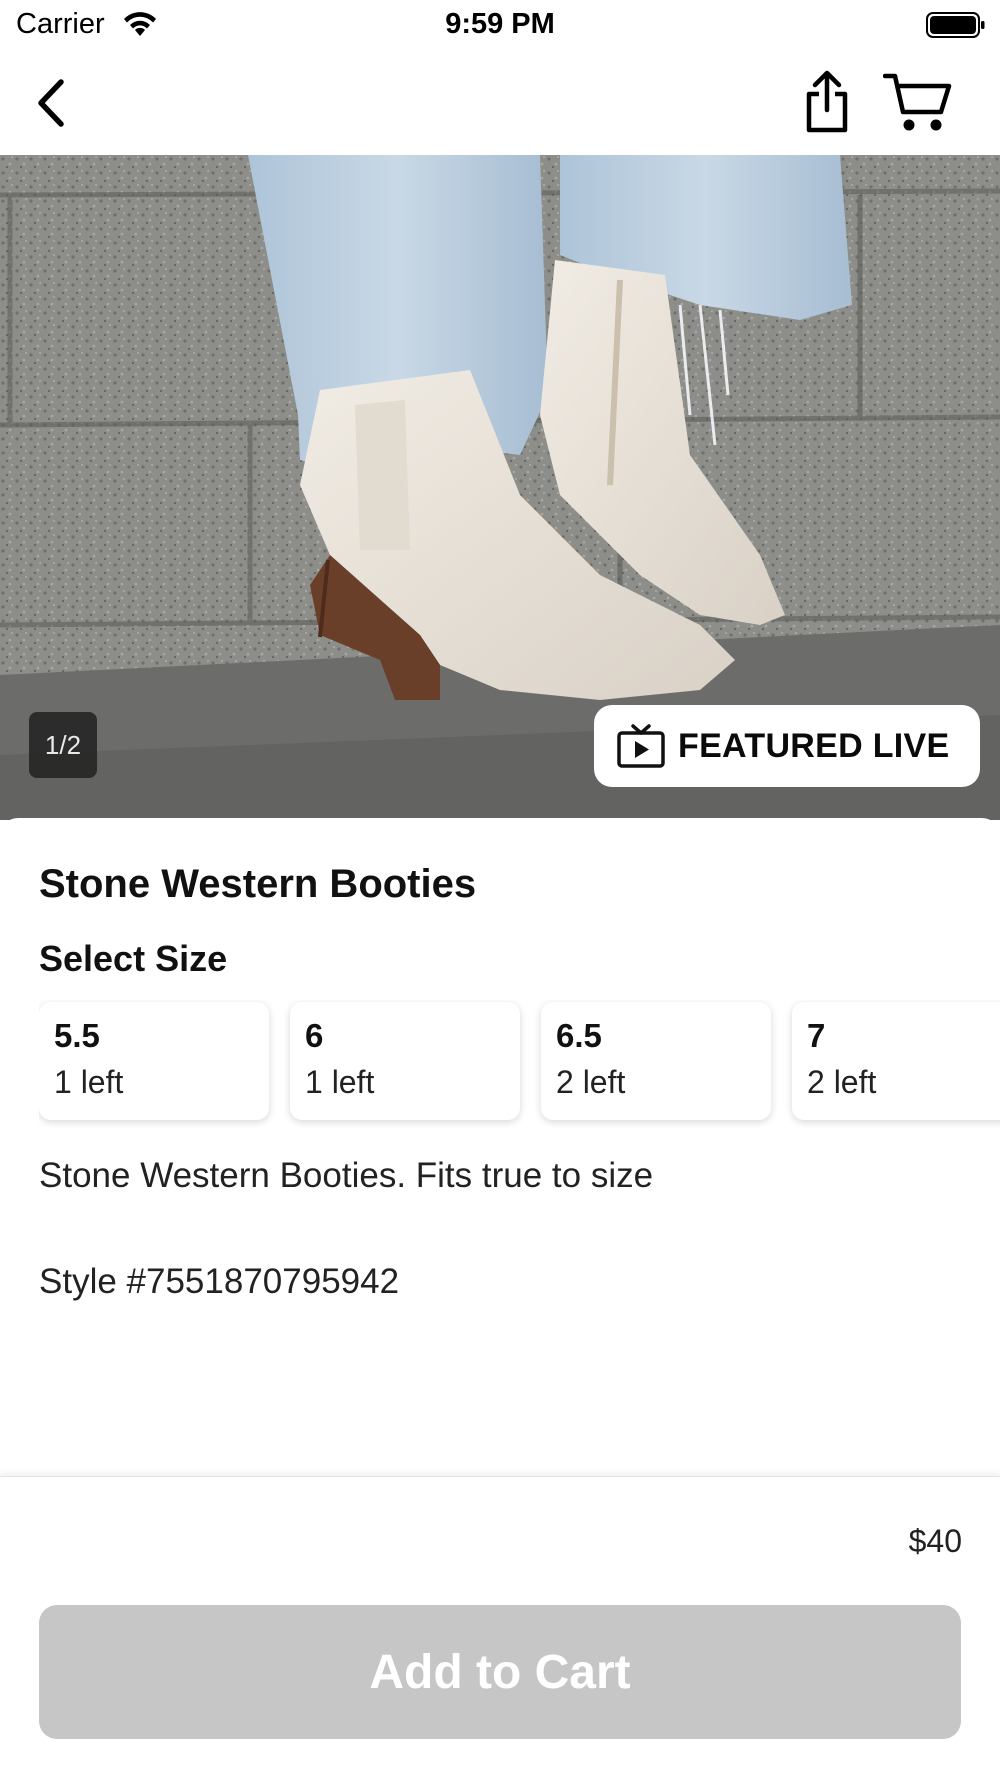 The height and width of the screenshot is (1778, 1000). Describe the element at coordinates (258, 884) in the screenshot. I see `product-title: Stone Western Booties` at that location.